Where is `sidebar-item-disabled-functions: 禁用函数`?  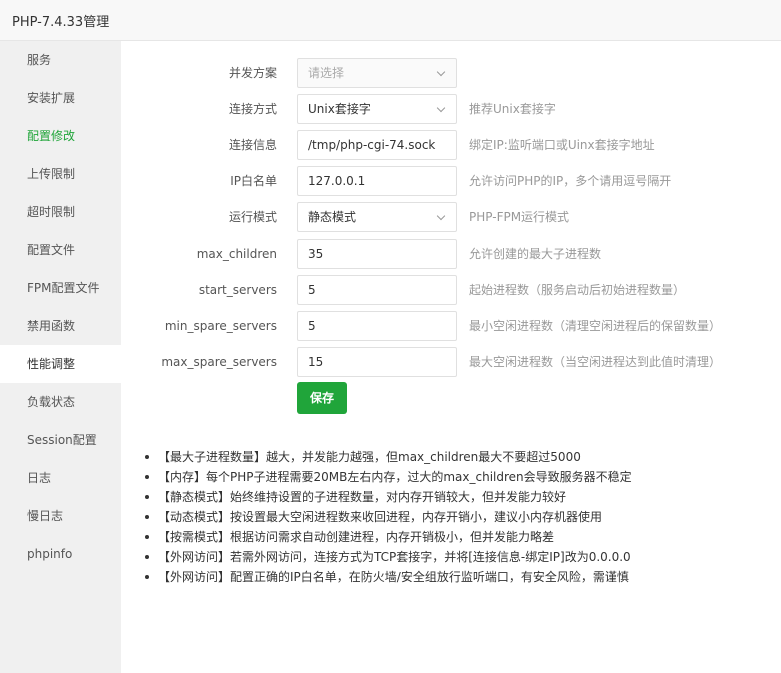 sidebar-item-disabled-functions: 禁用函数 is located at coordinates (60, 326).